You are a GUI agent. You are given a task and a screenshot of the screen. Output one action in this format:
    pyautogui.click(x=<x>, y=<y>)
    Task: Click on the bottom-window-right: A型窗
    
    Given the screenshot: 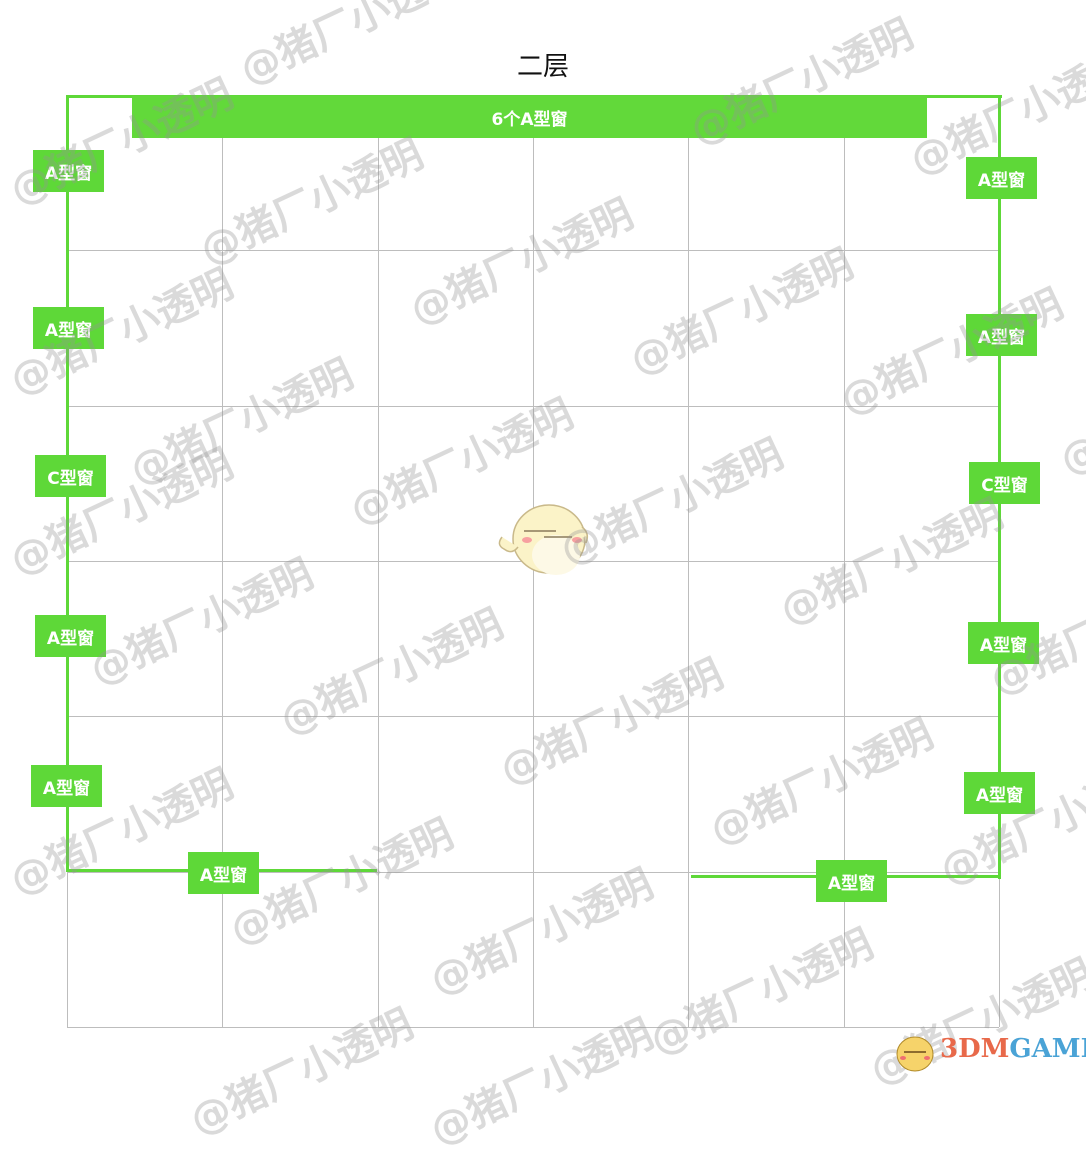 What is the action you would take?
    pyautogui.click(x=851, y=881)
    